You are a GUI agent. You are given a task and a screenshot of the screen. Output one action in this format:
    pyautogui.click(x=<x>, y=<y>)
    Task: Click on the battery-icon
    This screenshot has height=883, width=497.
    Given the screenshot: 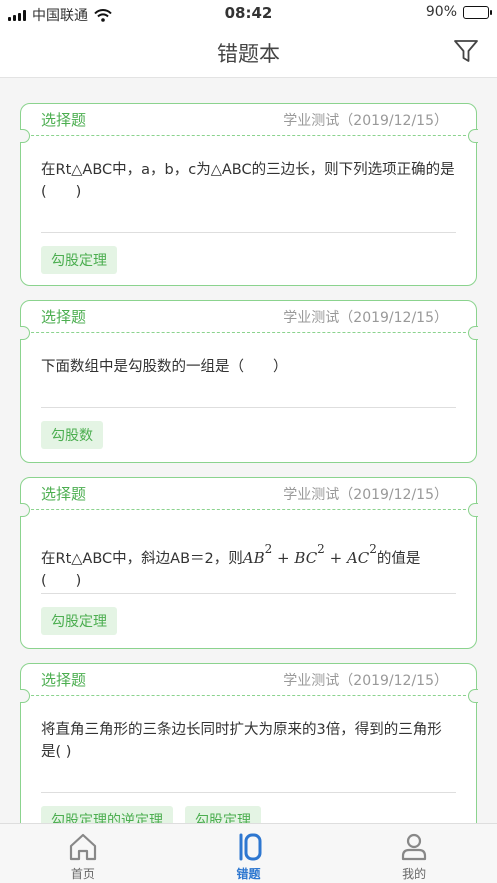 What is the action you would take?
    pyautogui.click(x=477, y=12)
    